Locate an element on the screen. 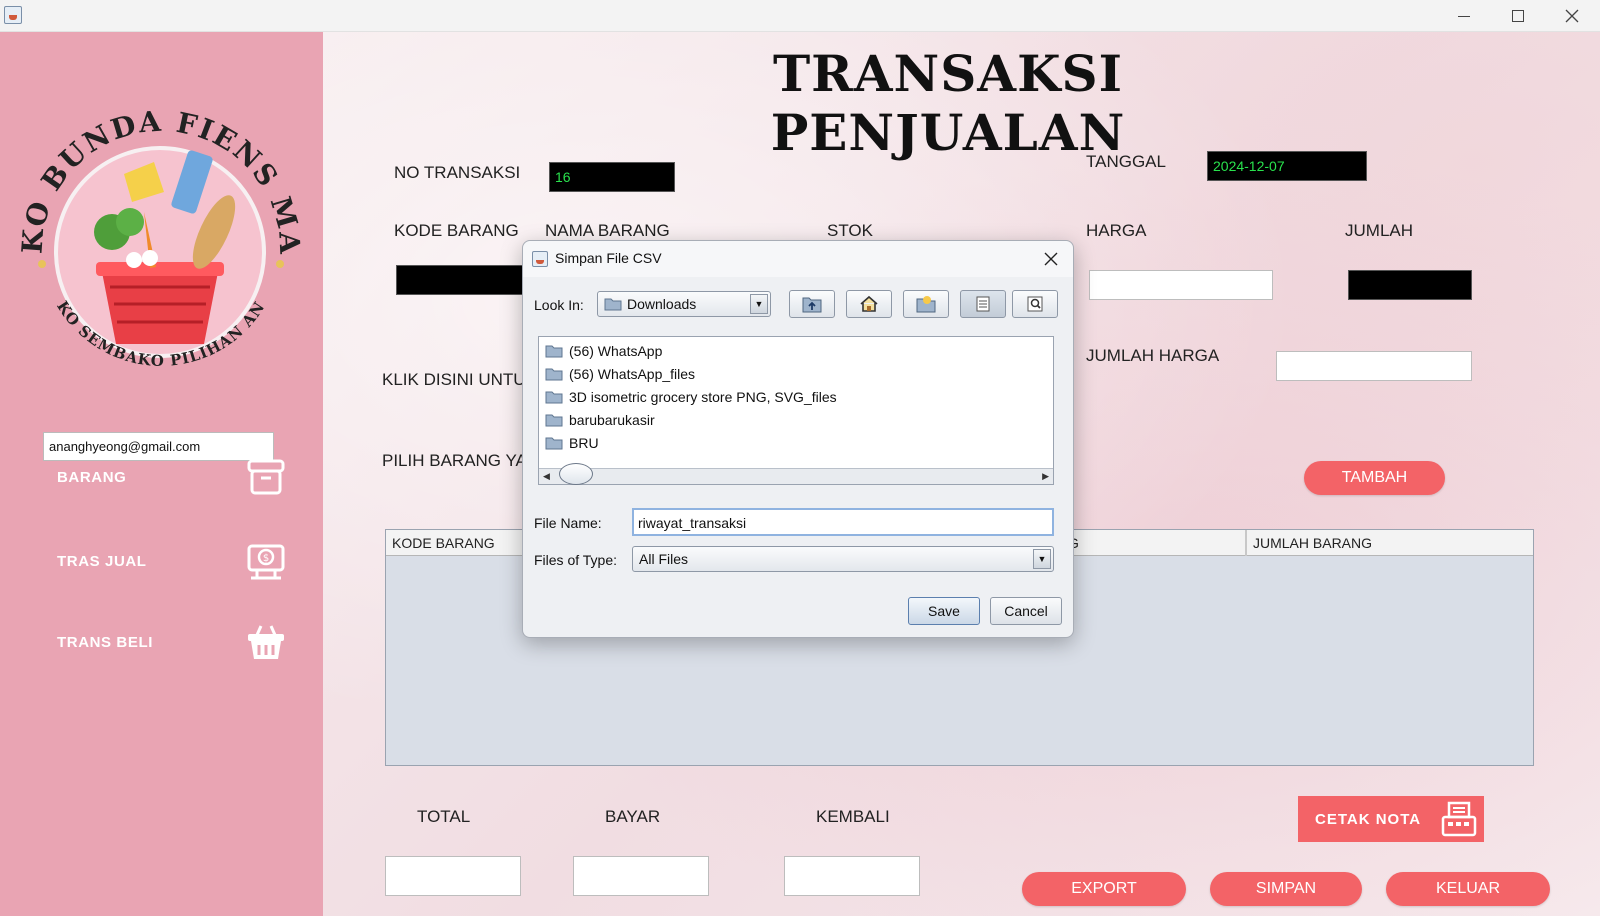 This screenshot has height=916, width=1600. jumlah-harga-label: JUMLAH HARGA is located at coordinates (1153, 355).